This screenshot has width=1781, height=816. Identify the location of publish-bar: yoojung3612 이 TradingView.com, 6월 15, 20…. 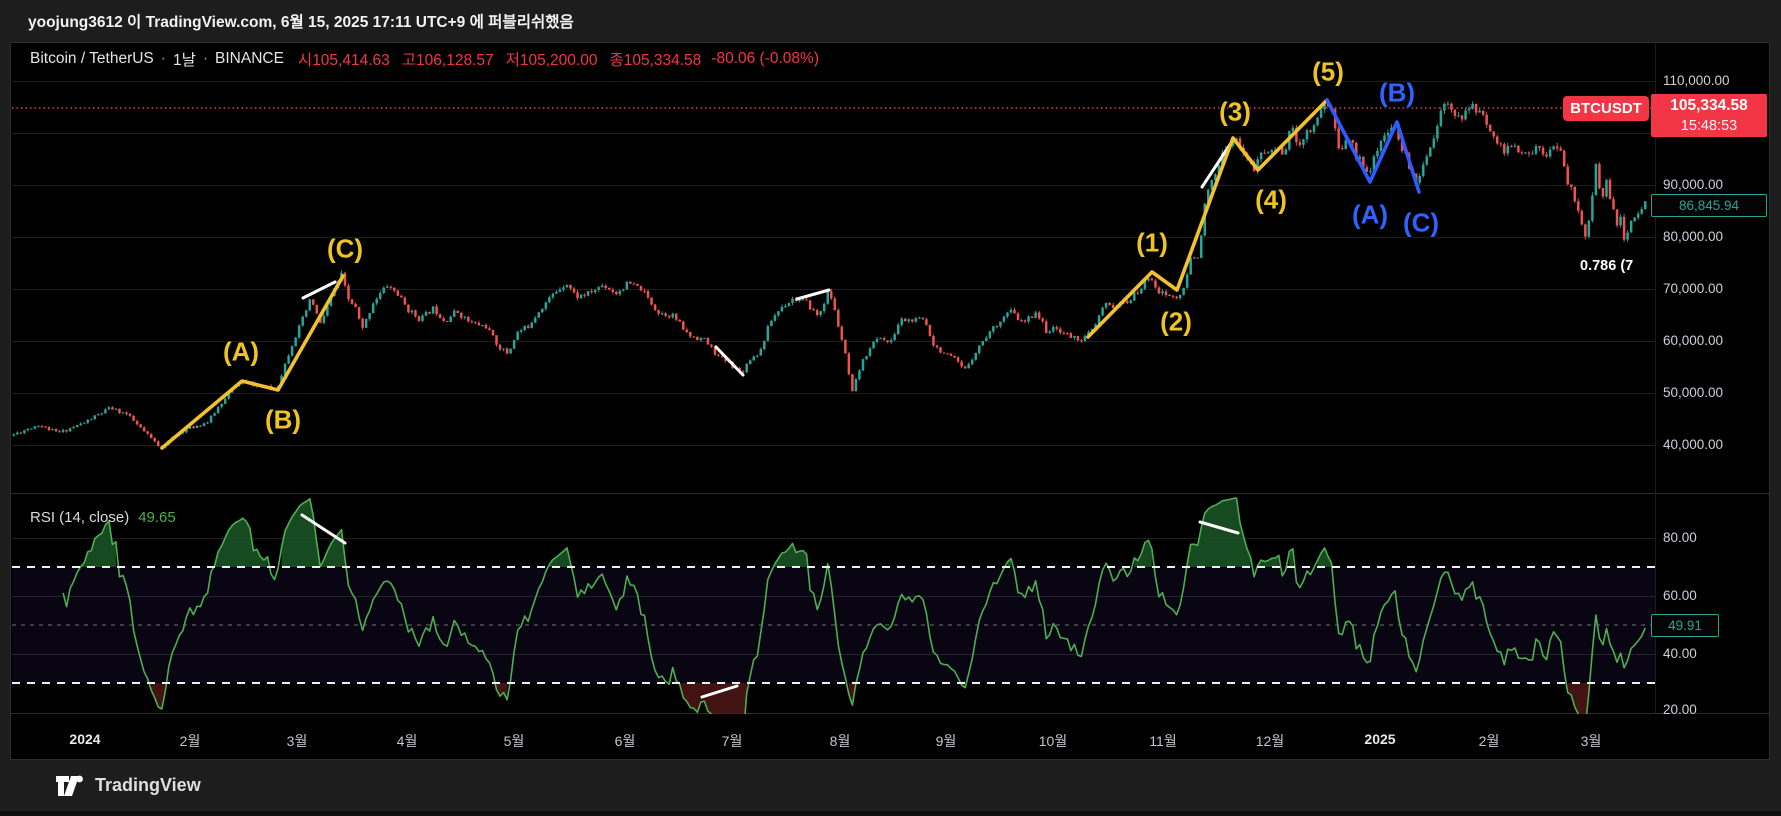
(890, 21).